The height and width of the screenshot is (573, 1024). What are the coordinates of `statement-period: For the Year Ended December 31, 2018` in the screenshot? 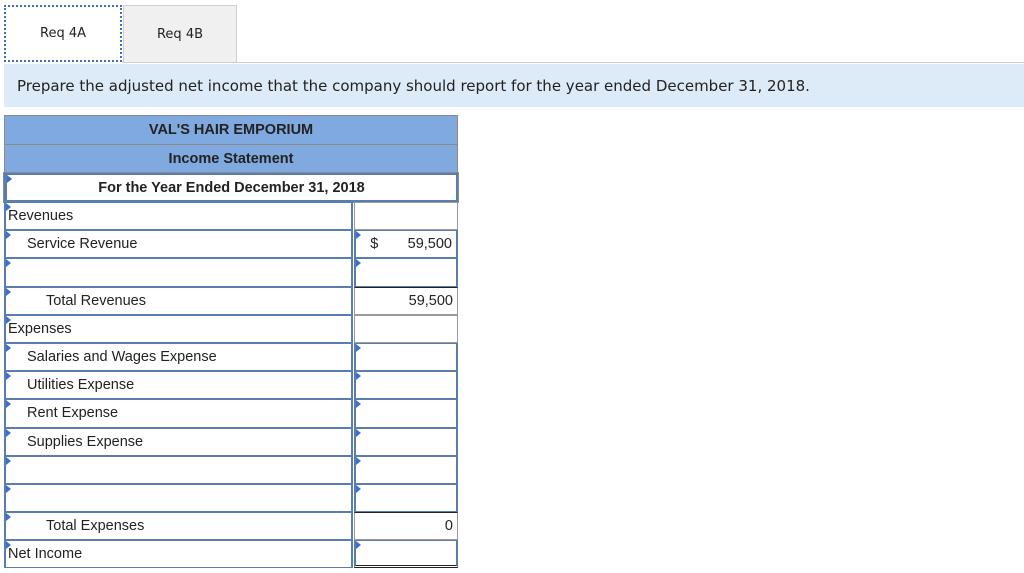 It's located at (231, 187).